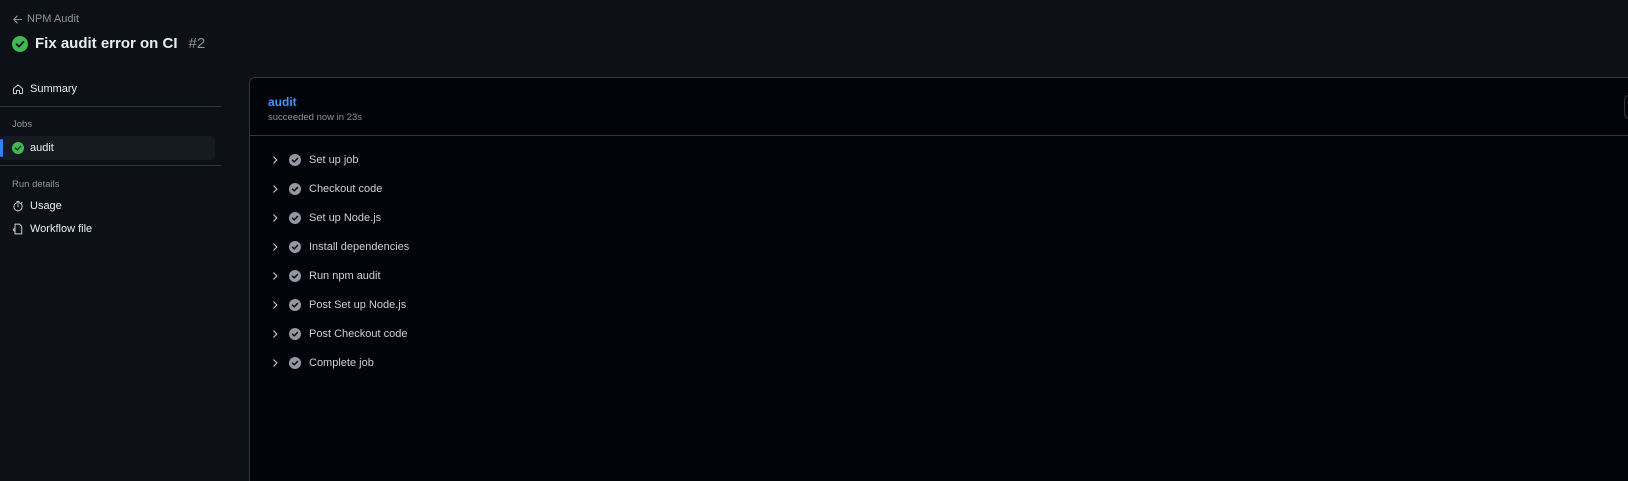  What do you see at coordinates (939, 246) in the screenshot?
I see `job-step: Install dependencies` at bounding box center [939, 246].